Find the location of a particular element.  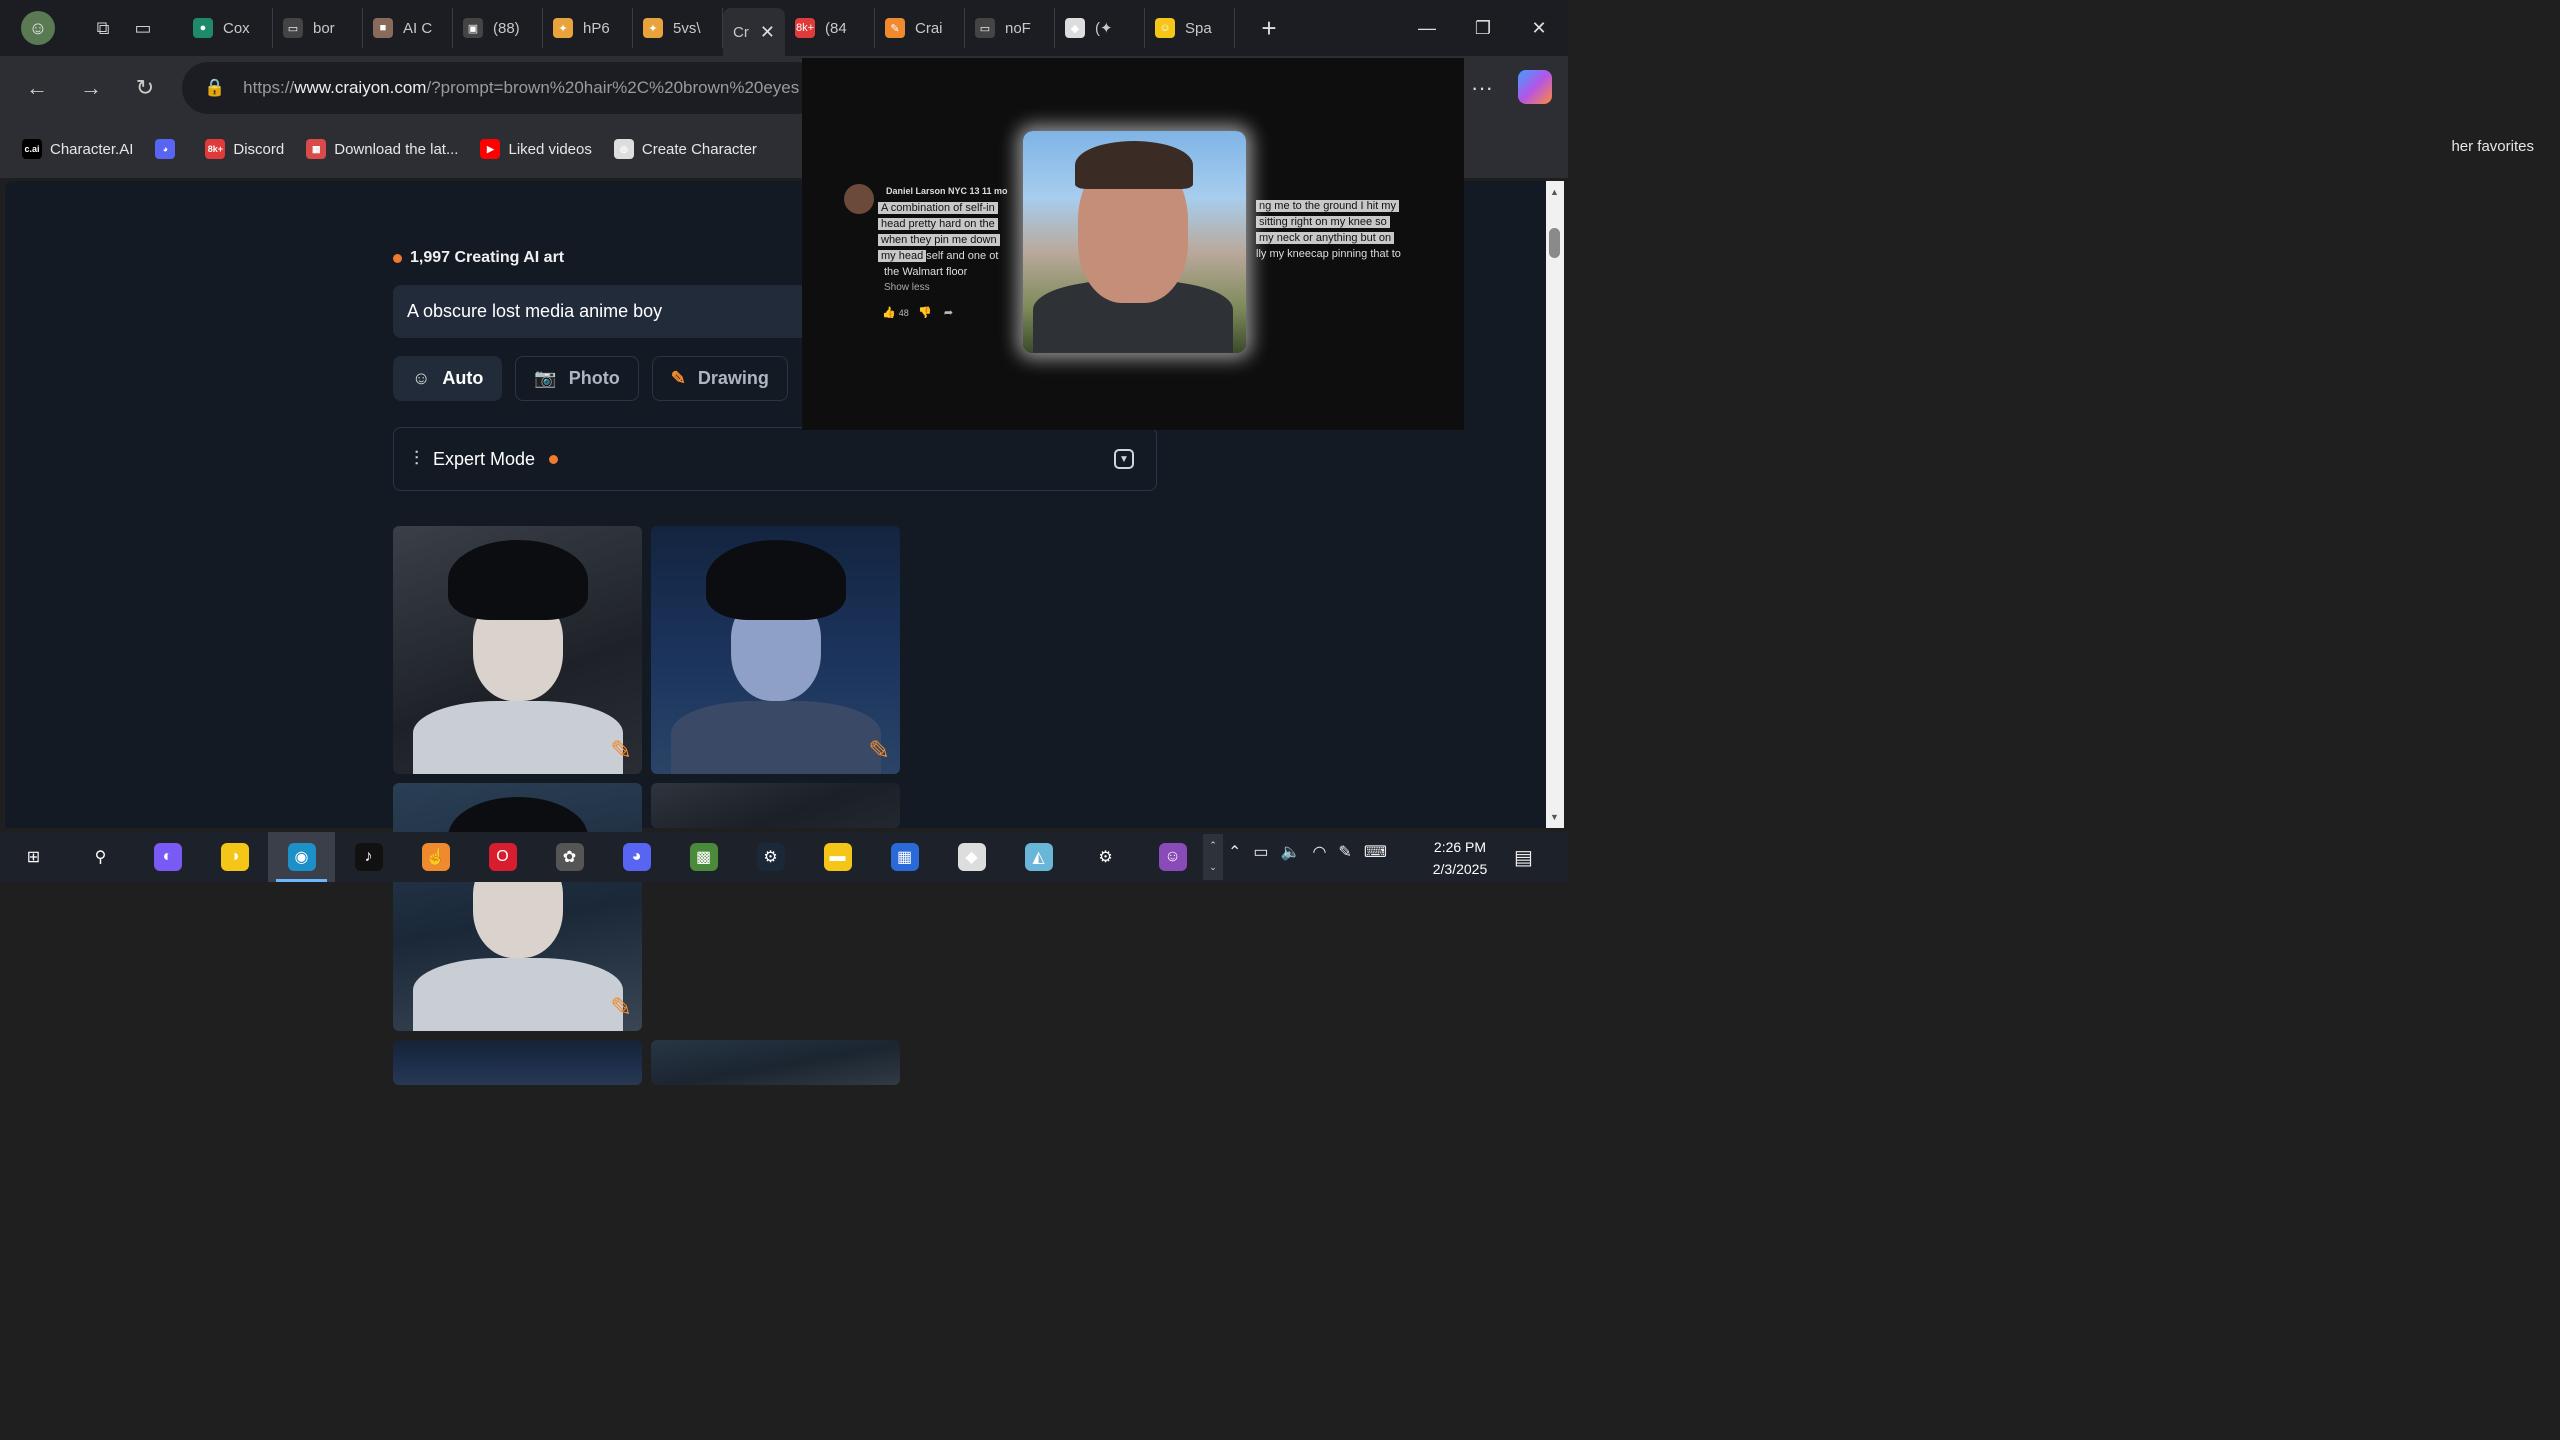

wifi-icon: ◠ is located at coordinates (1319, 852).